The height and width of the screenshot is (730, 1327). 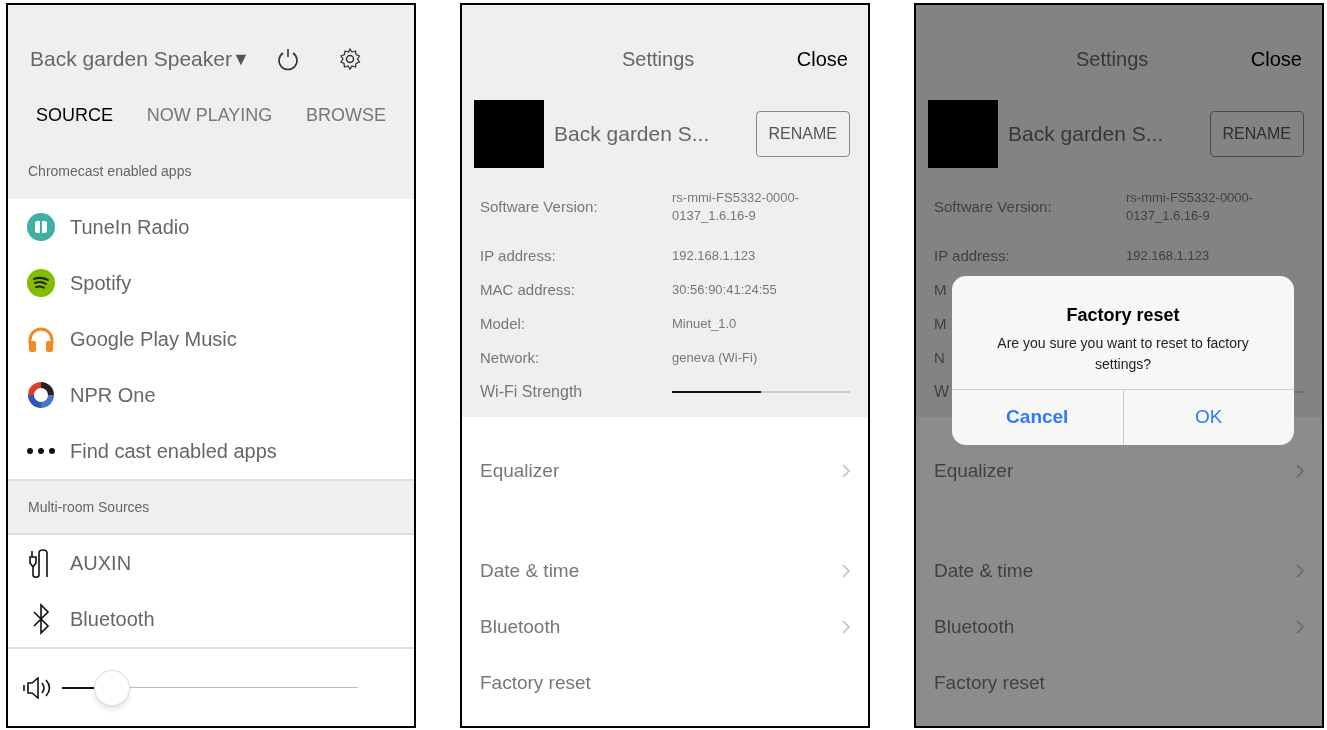 What do you see at coordinates (211, 507) in the screenshot?
I see `section-header: Multi-room Sources` at bounding box center [211, 507].